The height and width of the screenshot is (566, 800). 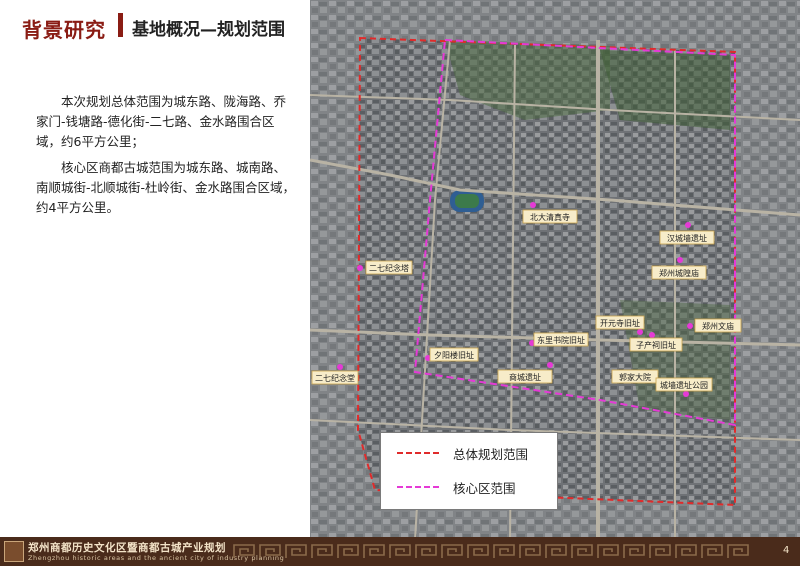 I want to click on legend-label: 总体规划范围, so click(x=491, y=454).